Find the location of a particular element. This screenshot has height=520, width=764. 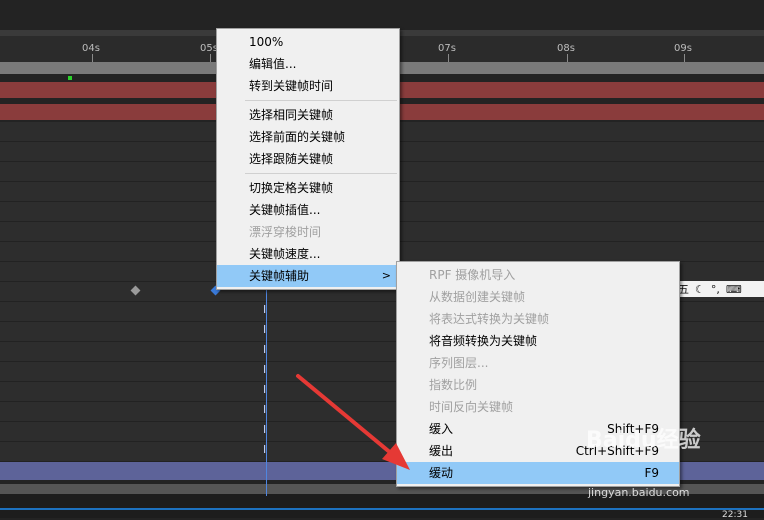

watermark-logo: Baidu经验 is located at coordinates (643, 440).